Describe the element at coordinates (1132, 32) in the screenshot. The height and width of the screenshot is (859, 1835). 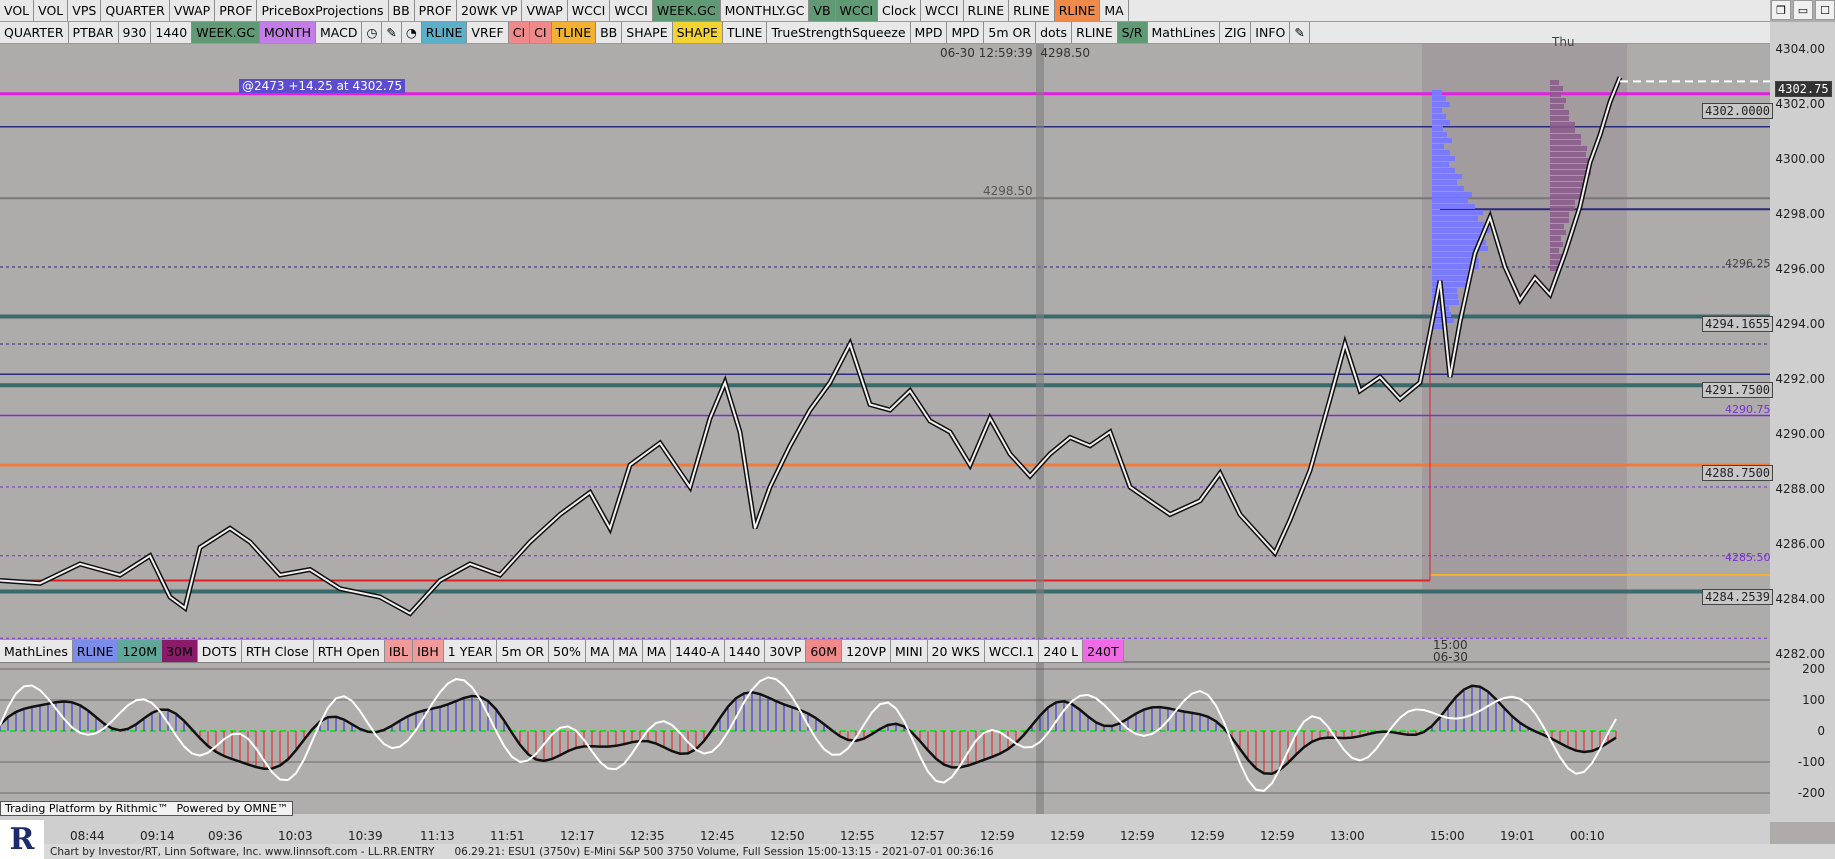
I see `toolbar-button-s-r: S/R` at that location.